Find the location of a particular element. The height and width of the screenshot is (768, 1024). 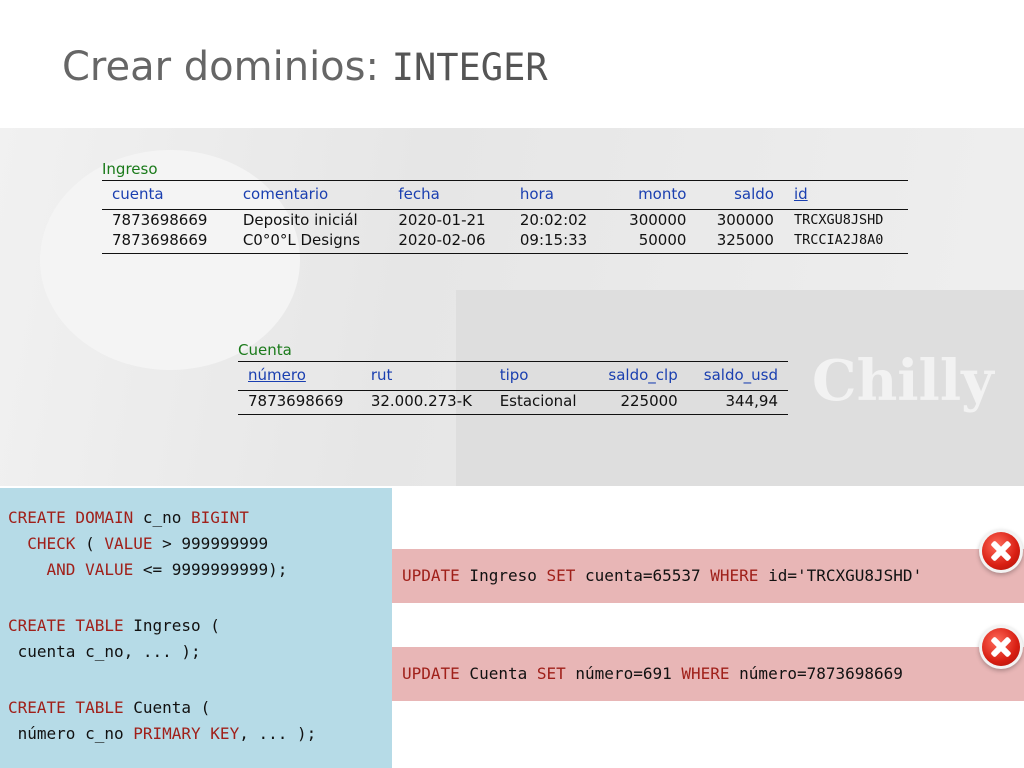

slide-title: Crear dominios: INTEGER is located at coordinates (305, 67).